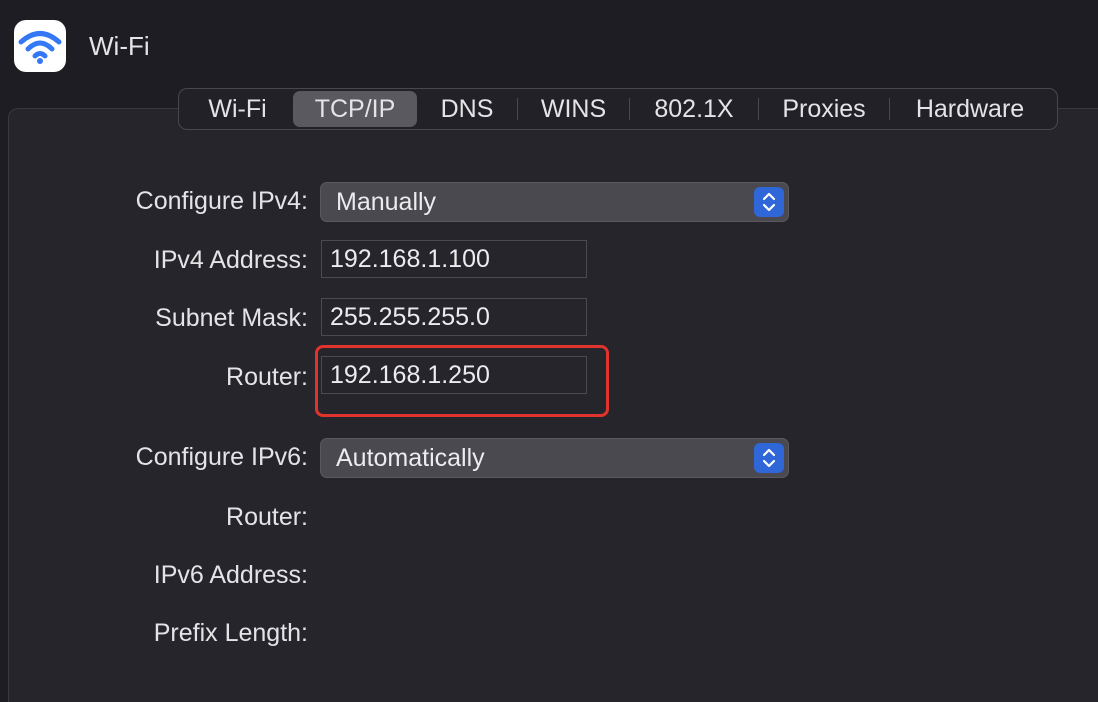 The width and height of the screenshot is (1098, 702). I want to click on window-title: Wi-Fi, so click(119, 46).